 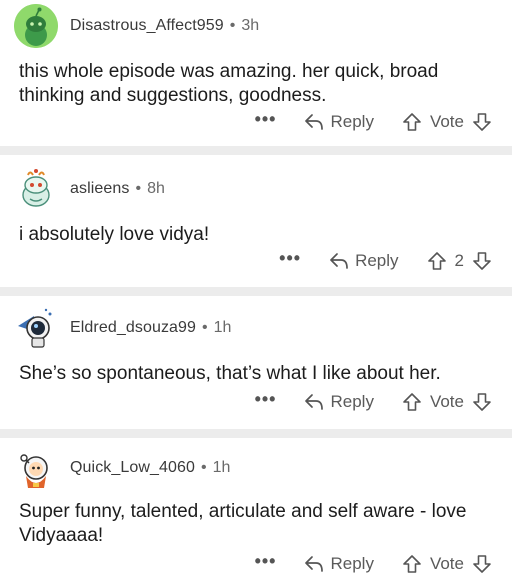 I want to click on comment-actions: ••• Reply 2, so click(x=385, y=260).